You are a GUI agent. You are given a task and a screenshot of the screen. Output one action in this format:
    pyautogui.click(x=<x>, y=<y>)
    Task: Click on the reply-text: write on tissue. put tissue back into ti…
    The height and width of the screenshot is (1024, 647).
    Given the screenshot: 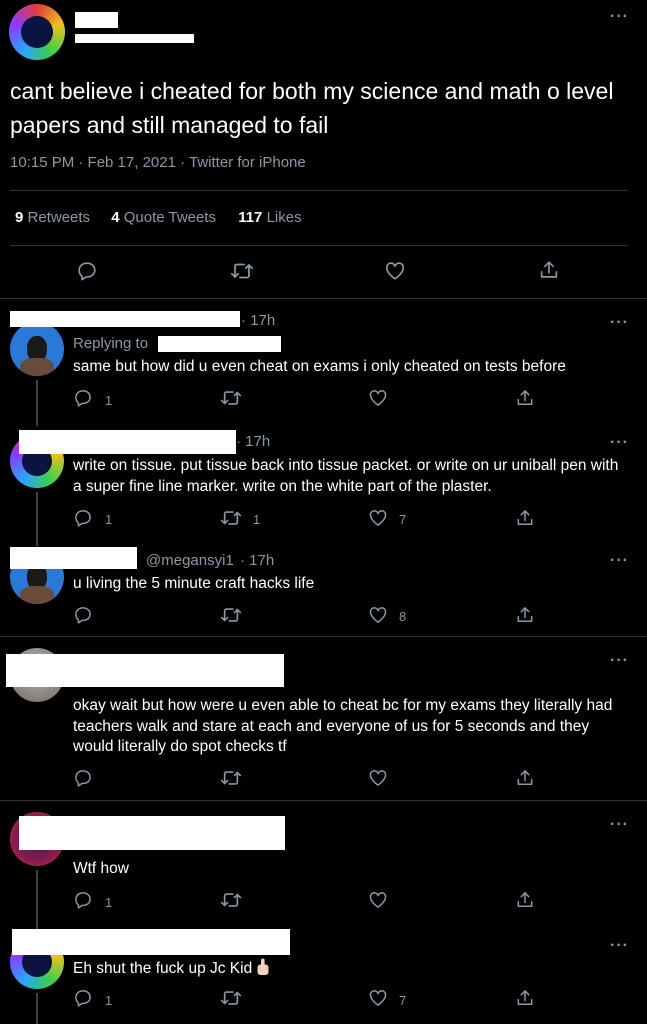 What is the action you would take?
    pyautogui.click(x=346, y=476)
    